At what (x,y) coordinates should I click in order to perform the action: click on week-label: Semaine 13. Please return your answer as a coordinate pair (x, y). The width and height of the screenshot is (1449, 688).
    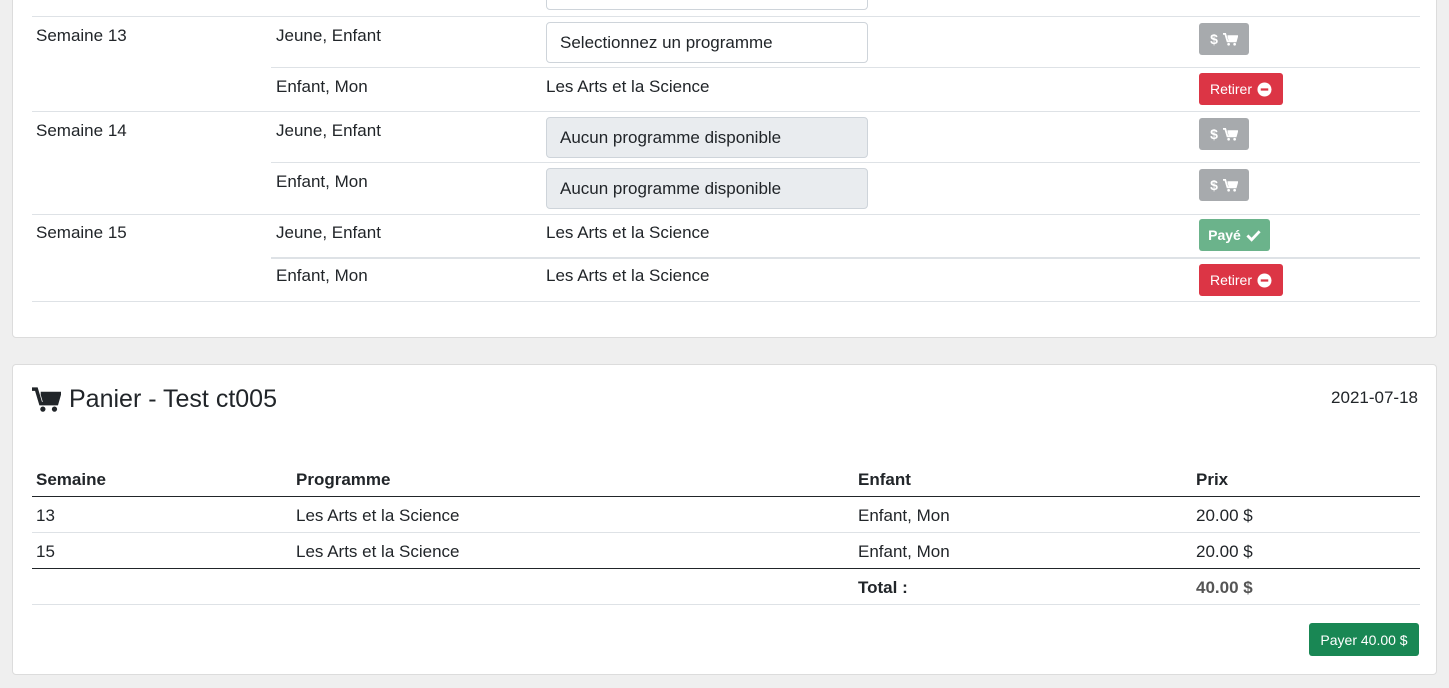
    Looking at the image, I should click on (81, 35).